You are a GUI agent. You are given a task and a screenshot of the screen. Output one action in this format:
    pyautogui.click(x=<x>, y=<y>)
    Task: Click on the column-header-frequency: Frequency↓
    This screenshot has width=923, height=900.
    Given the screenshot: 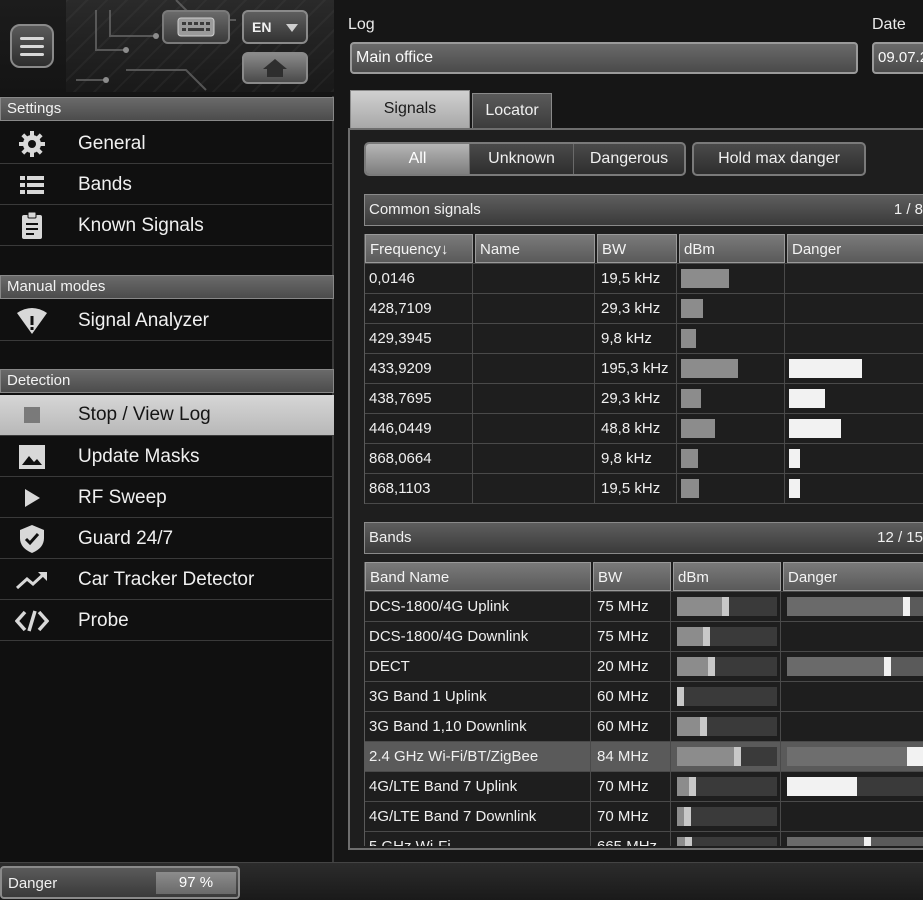 What is the action you would take?
    pyautogui.click(x=419, y=248)
    